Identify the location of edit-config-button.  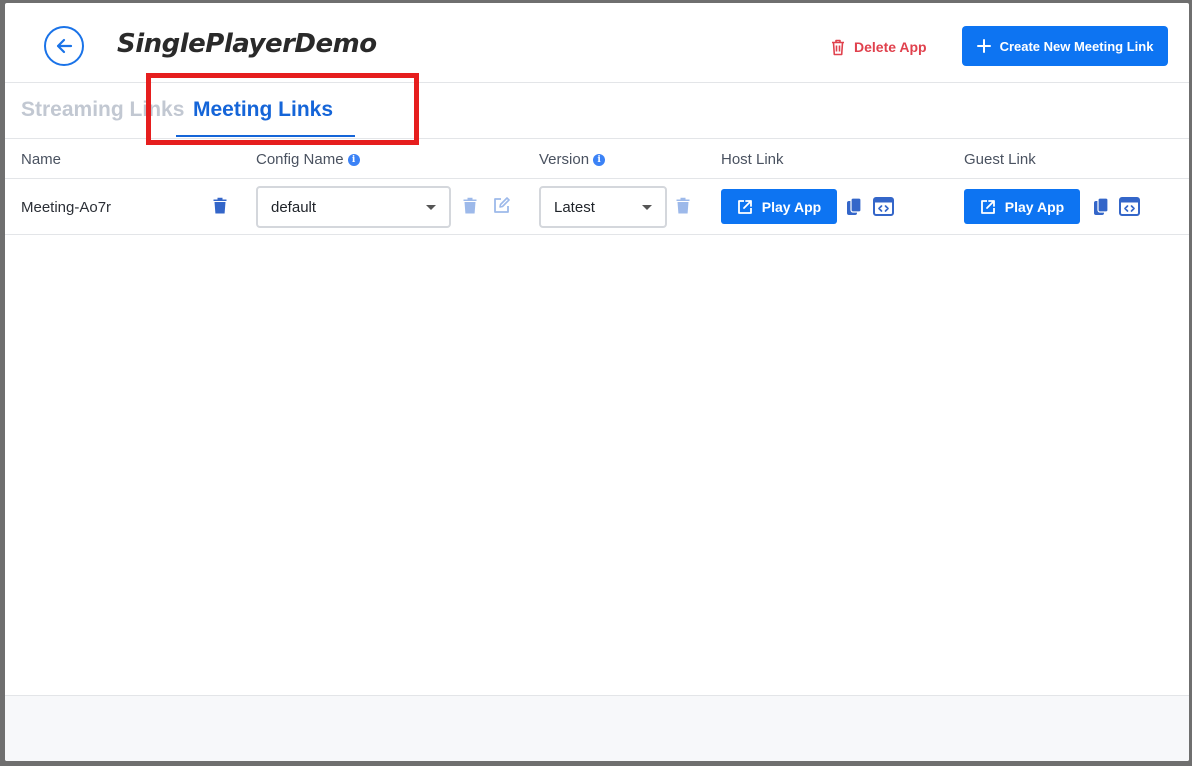
(501, 205).